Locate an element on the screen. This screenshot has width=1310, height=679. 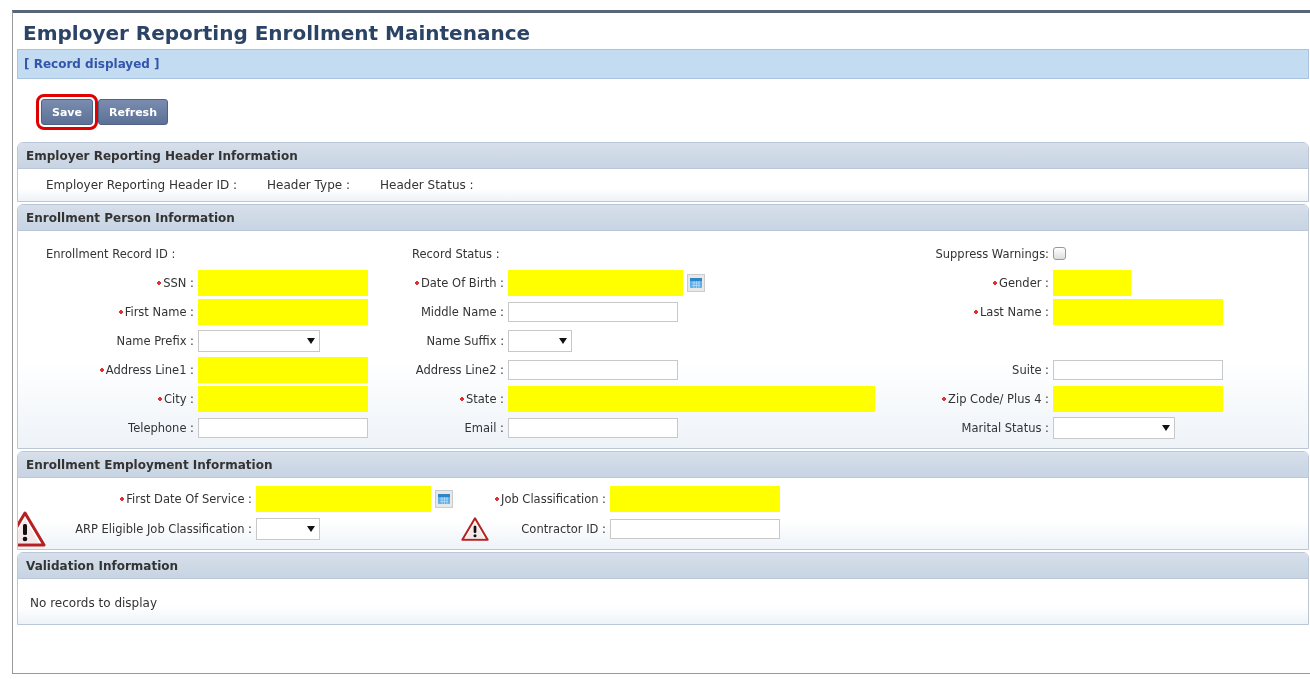
field-label: Name Suffix : is located at coordinates (465, 340).